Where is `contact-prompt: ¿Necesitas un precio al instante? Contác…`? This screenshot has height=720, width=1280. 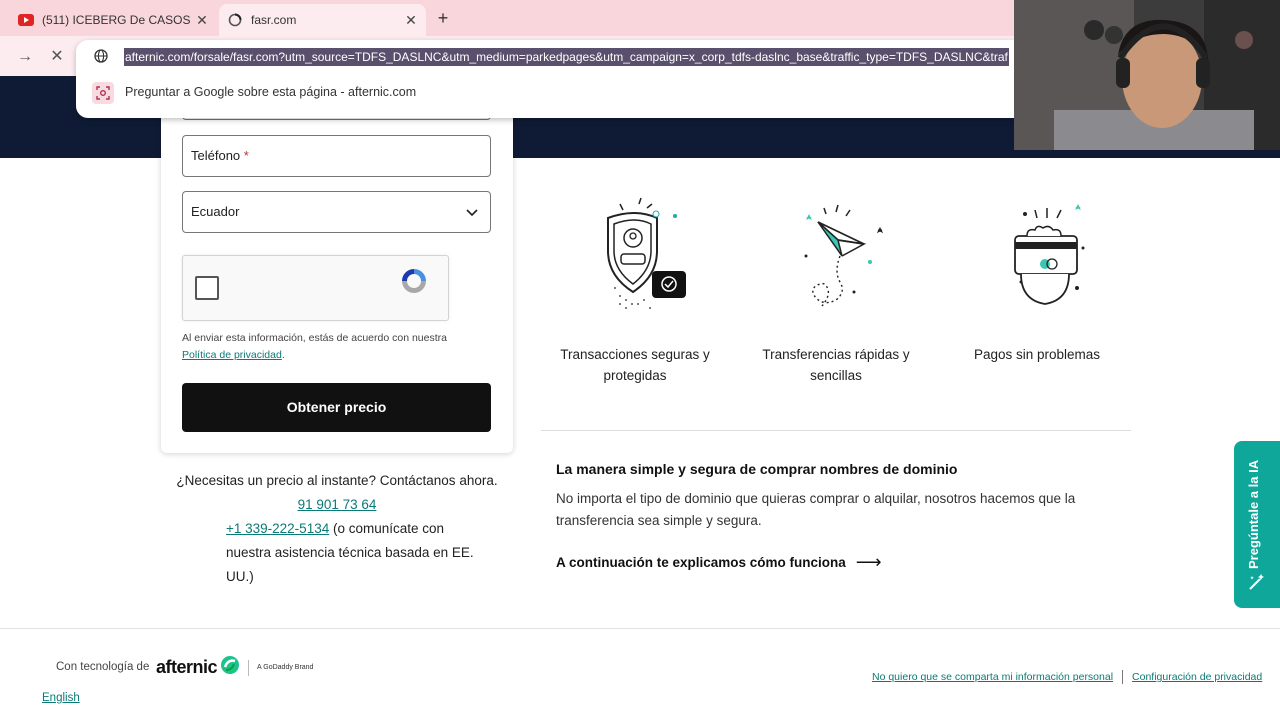
contact-prompt: ¿Necesitas un precio al instante? Contác… is located at coordinates (337, 480).